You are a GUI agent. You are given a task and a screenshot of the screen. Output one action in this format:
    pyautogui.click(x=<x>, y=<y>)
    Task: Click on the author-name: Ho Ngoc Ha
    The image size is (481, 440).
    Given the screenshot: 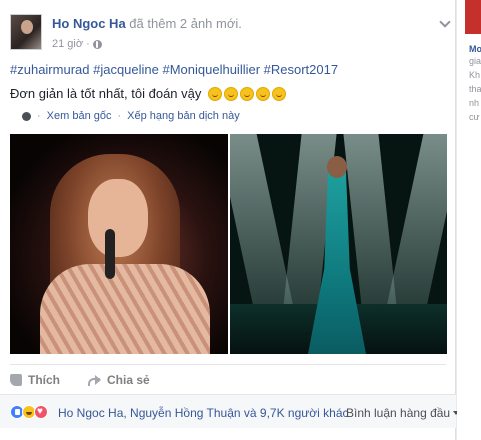 What is the action you would take?
    pyautogui.click(x=89, y=23)
    